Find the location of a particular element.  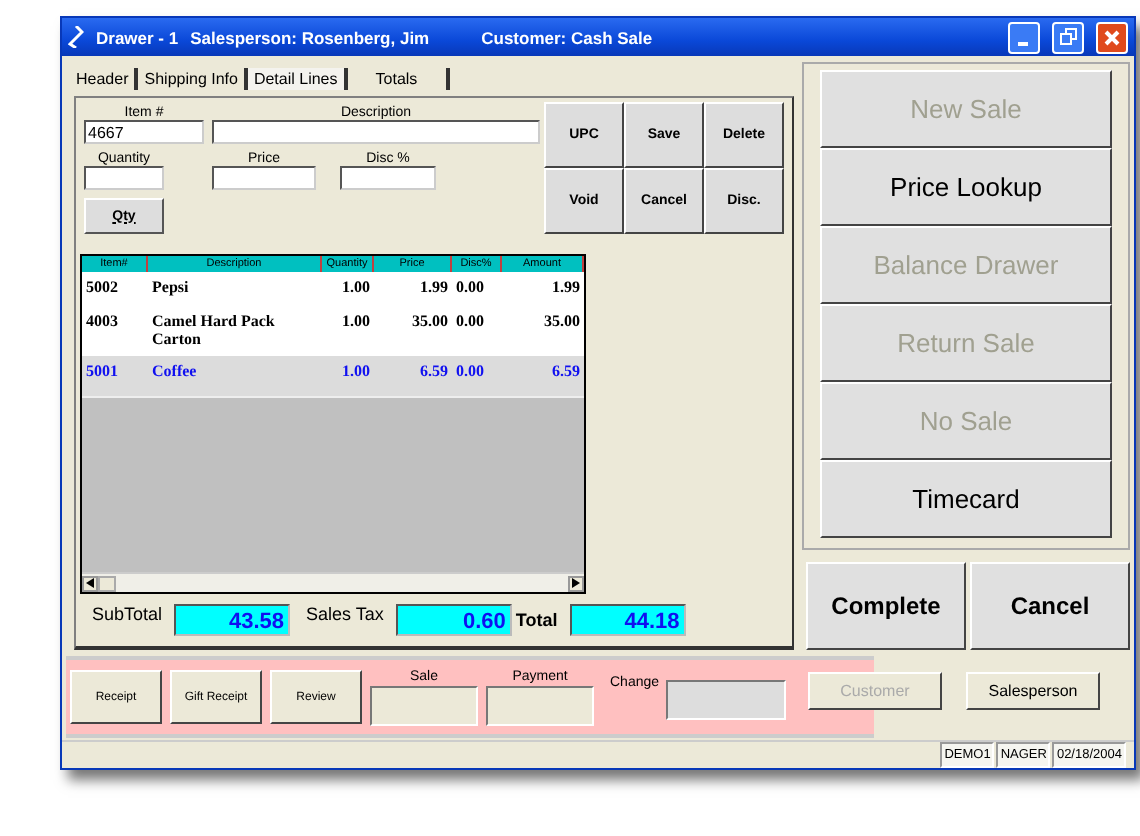

scroll-thumb is located at coordinates (107, 583).